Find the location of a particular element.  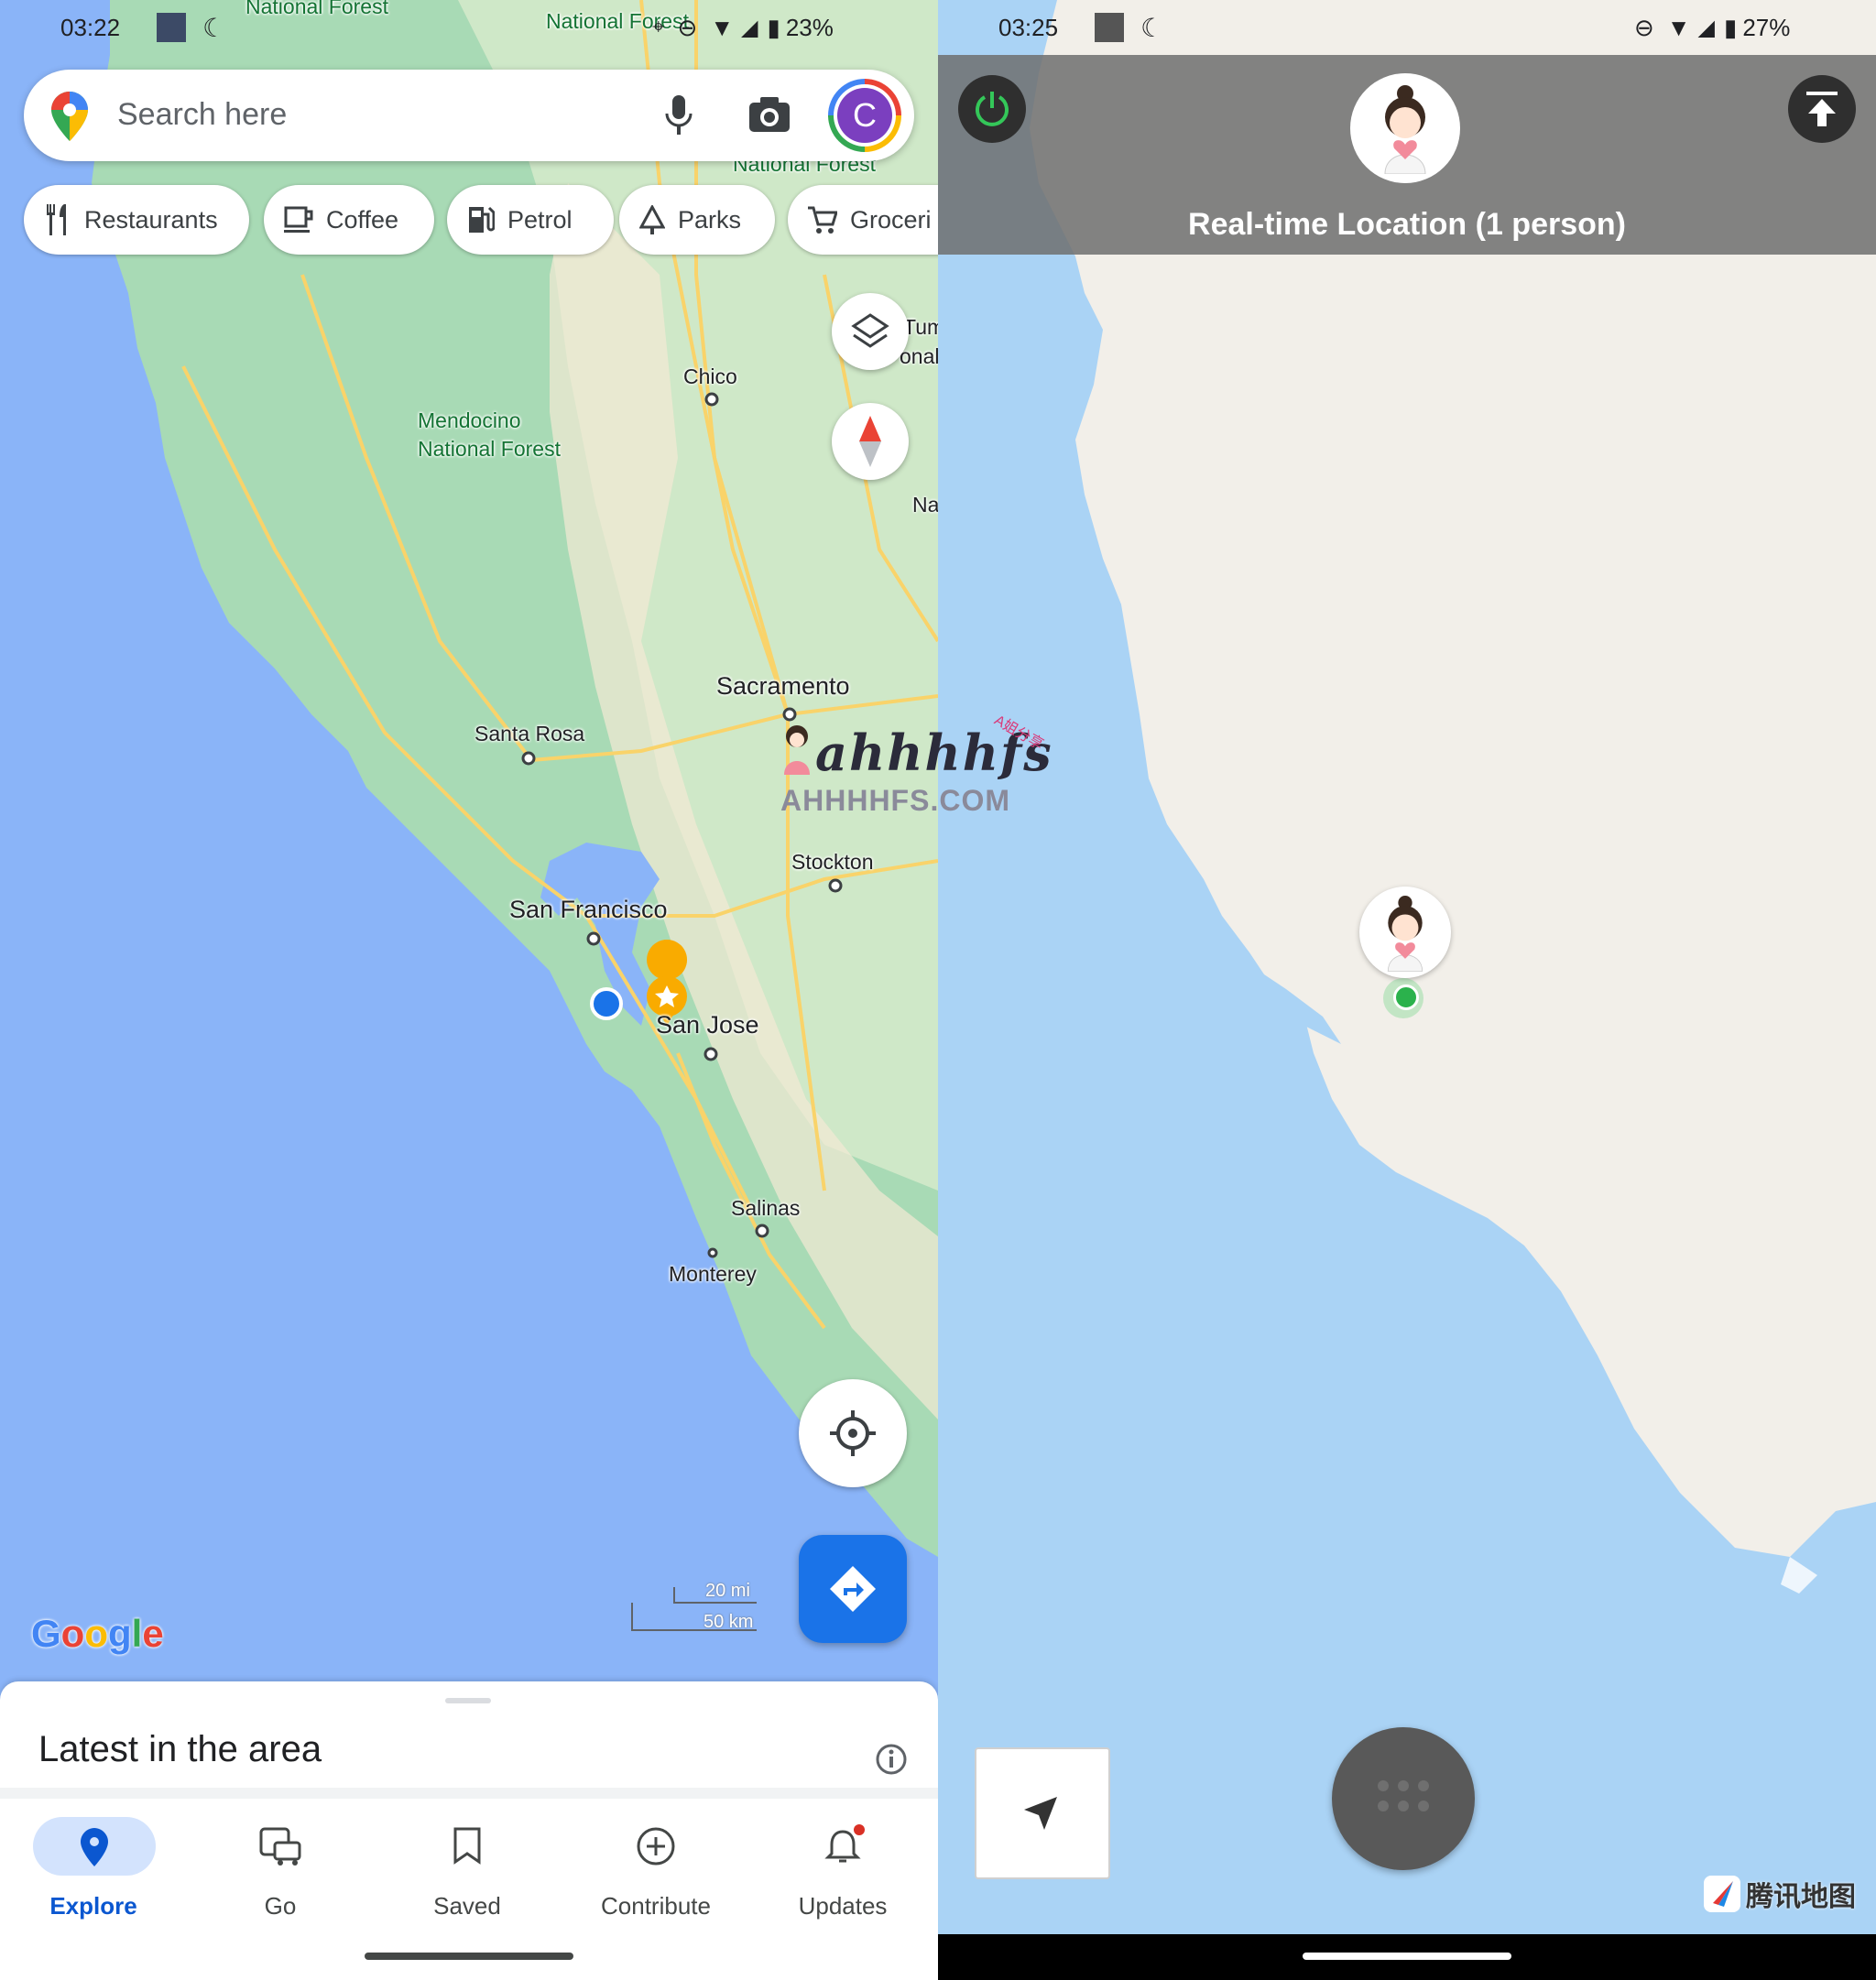

status-time: 03:22 is located at coordinates (90, 27).